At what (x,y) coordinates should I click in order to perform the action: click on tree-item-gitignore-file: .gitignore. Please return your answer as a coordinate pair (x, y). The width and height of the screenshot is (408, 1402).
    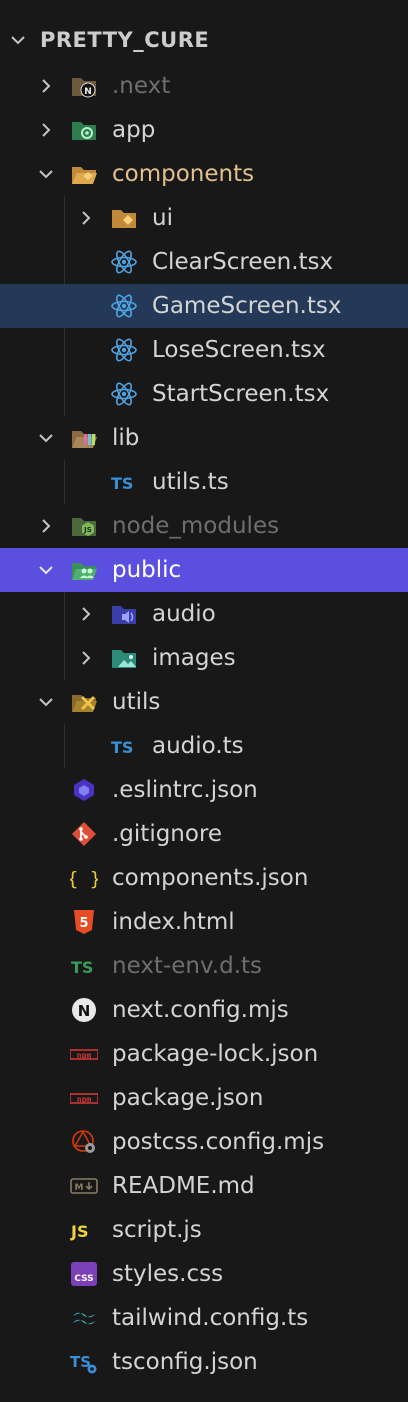
    Looking at the image, I should click on (204, 834).